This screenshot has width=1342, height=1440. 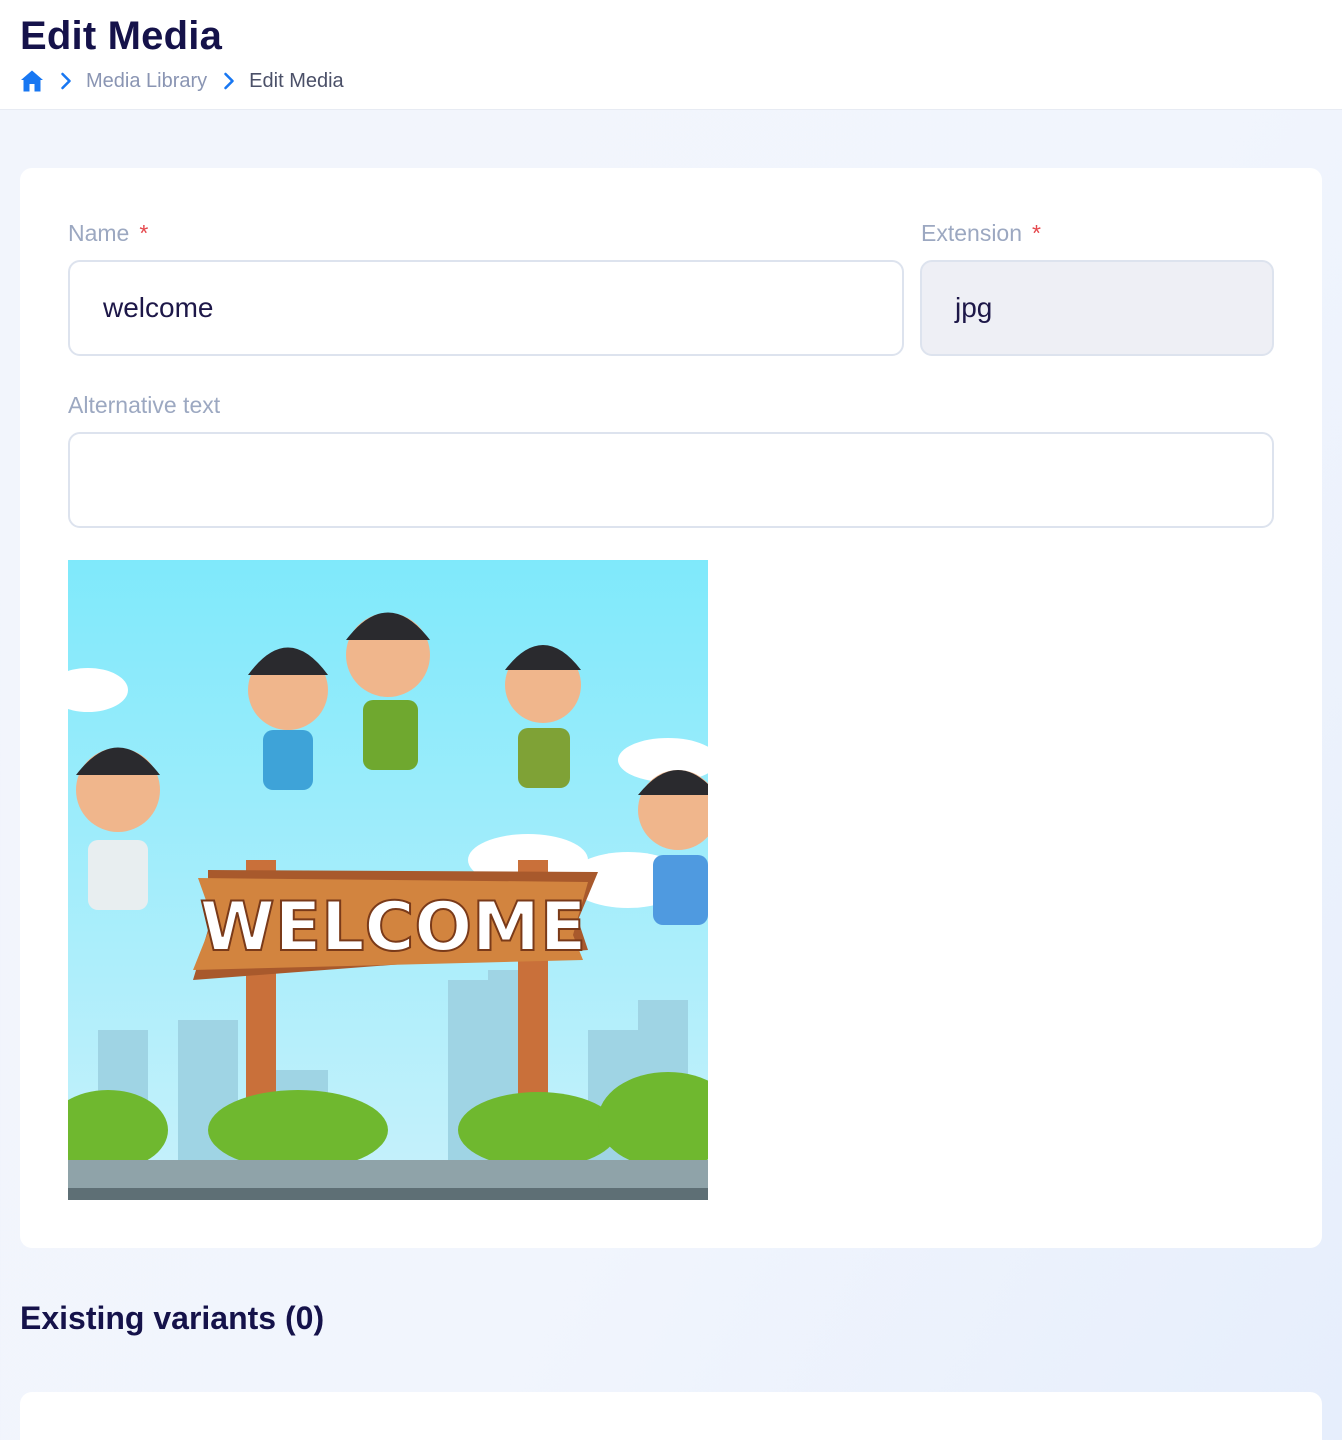 I want to click on breadcrumb-current: Edit Media, so click(x=296, y=80).